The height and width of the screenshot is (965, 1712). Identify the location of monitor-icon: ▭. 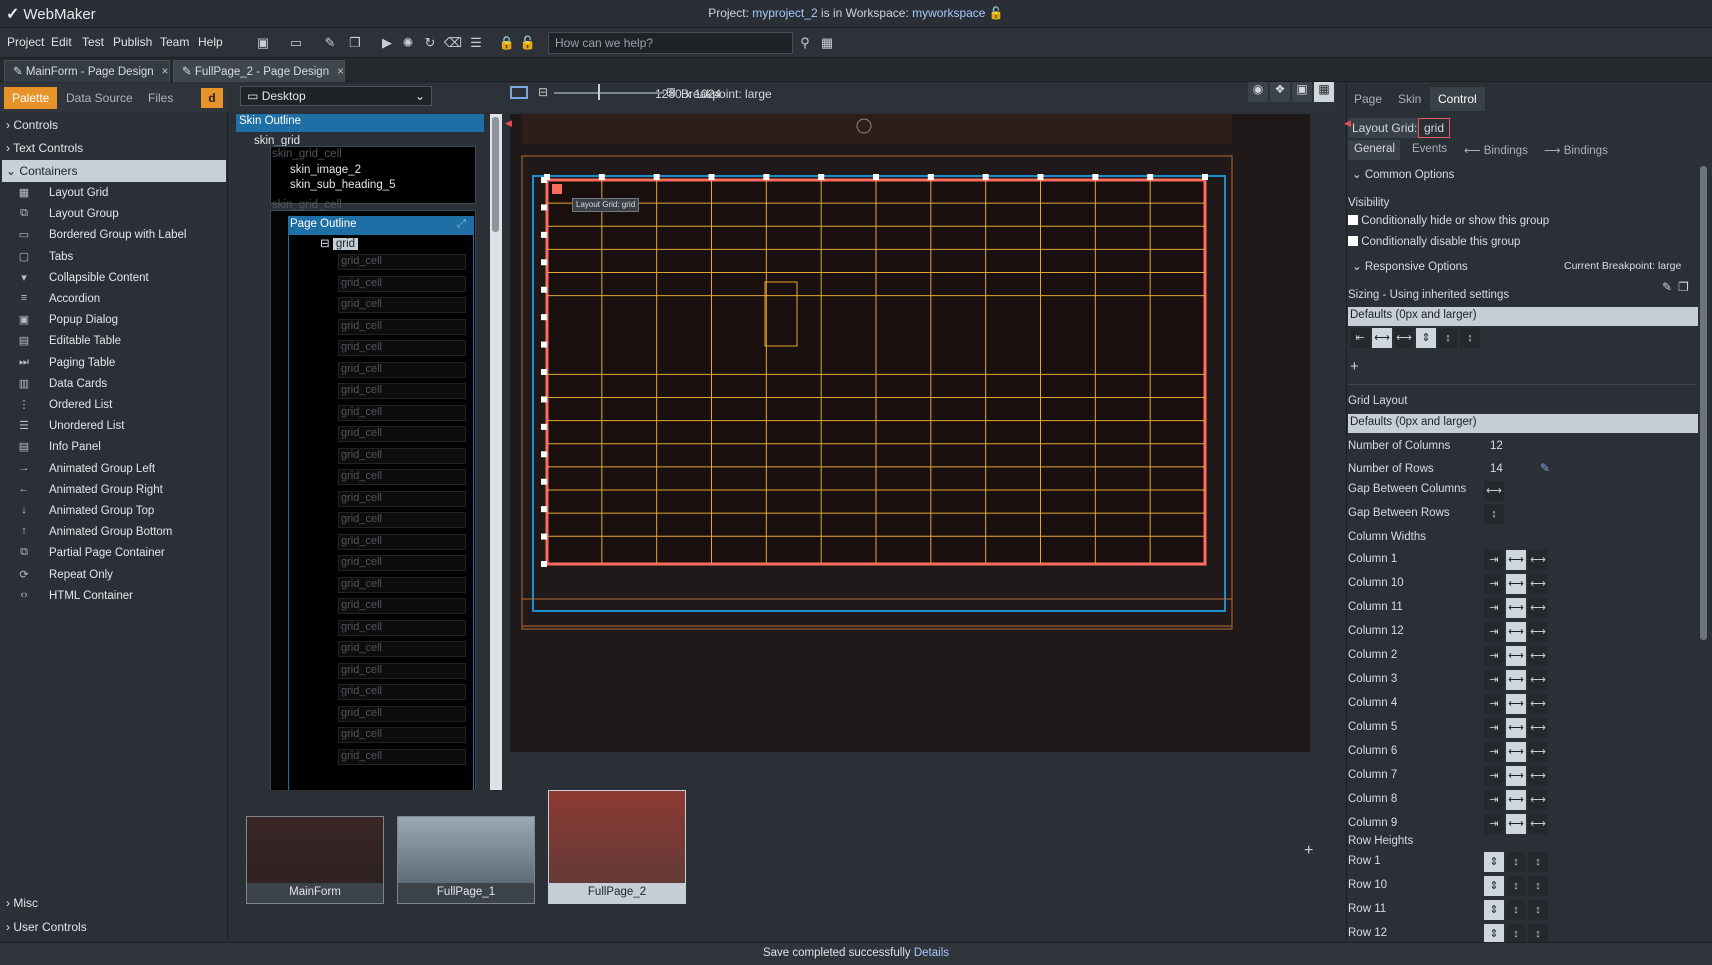
(296, 43).